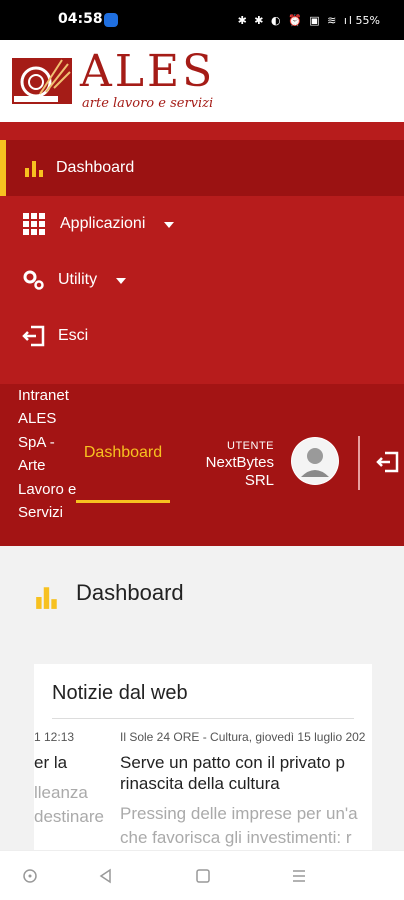 The image size is (404, 900). I want to click on user-name: NextBytes SRL, so click(239, 471).